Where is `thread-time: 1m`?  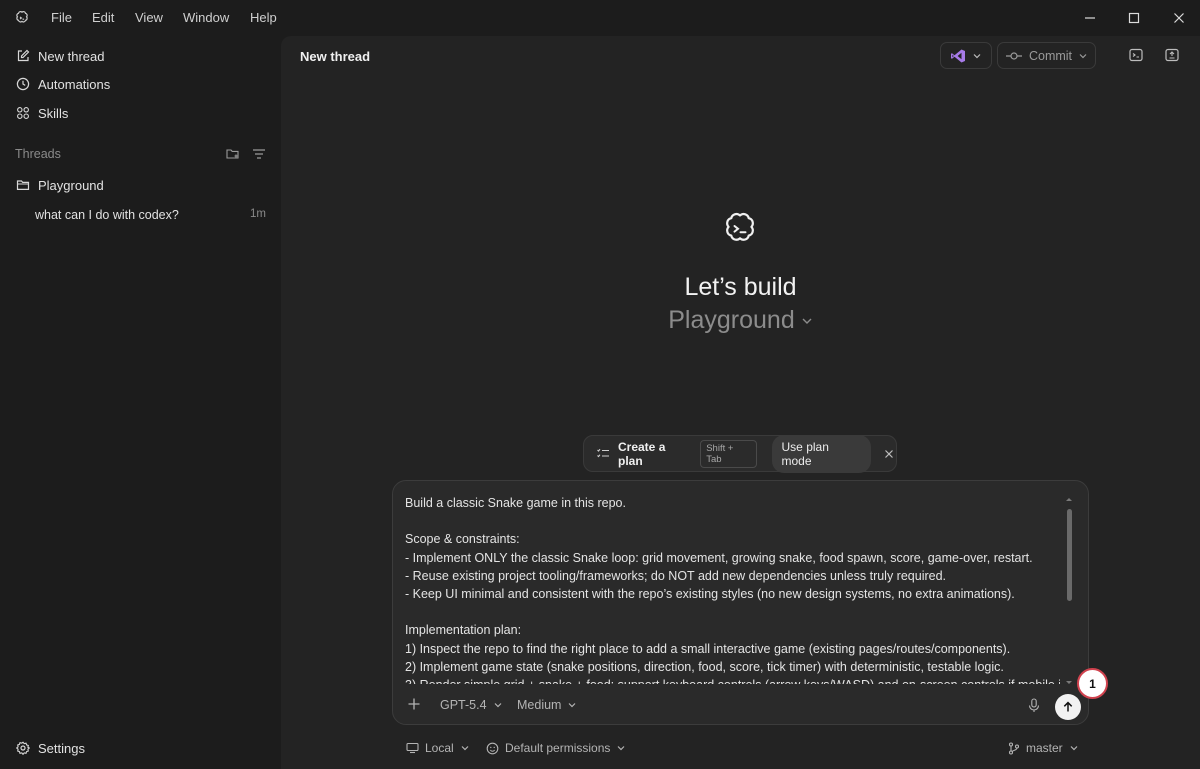 thread-time: 1m is located at coordinates (258, 214).